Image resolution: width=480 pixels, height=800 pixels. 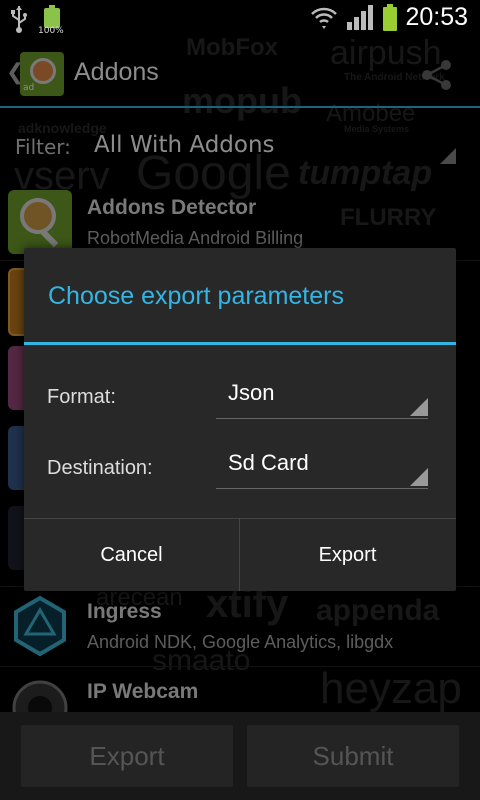 I want to click on usb-icon, so click(x=19, y=19).